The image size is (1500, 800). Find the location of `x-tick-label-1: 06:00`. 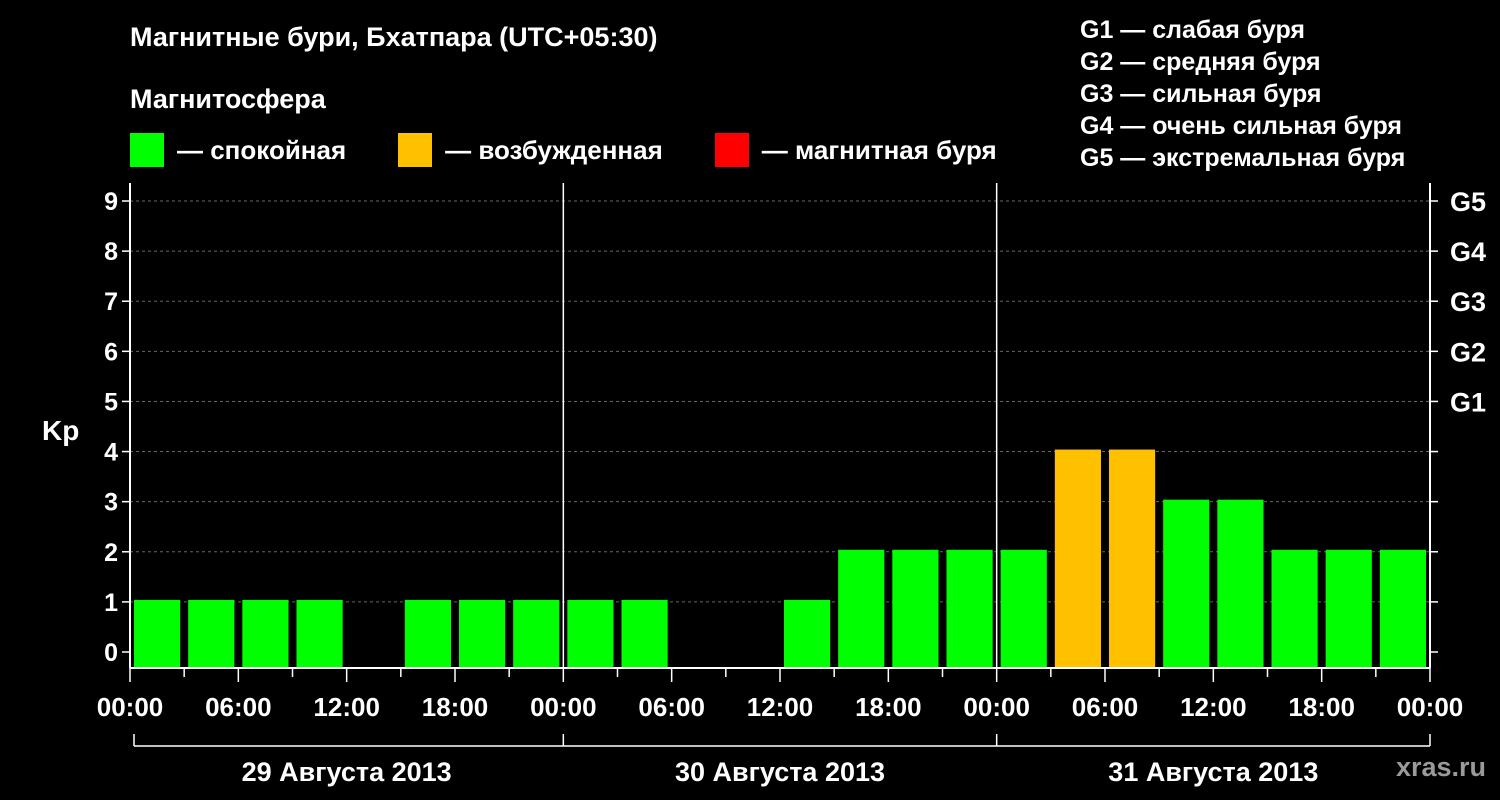

x-tick-label-1: 06:00 is located at coordinates (238, 707).